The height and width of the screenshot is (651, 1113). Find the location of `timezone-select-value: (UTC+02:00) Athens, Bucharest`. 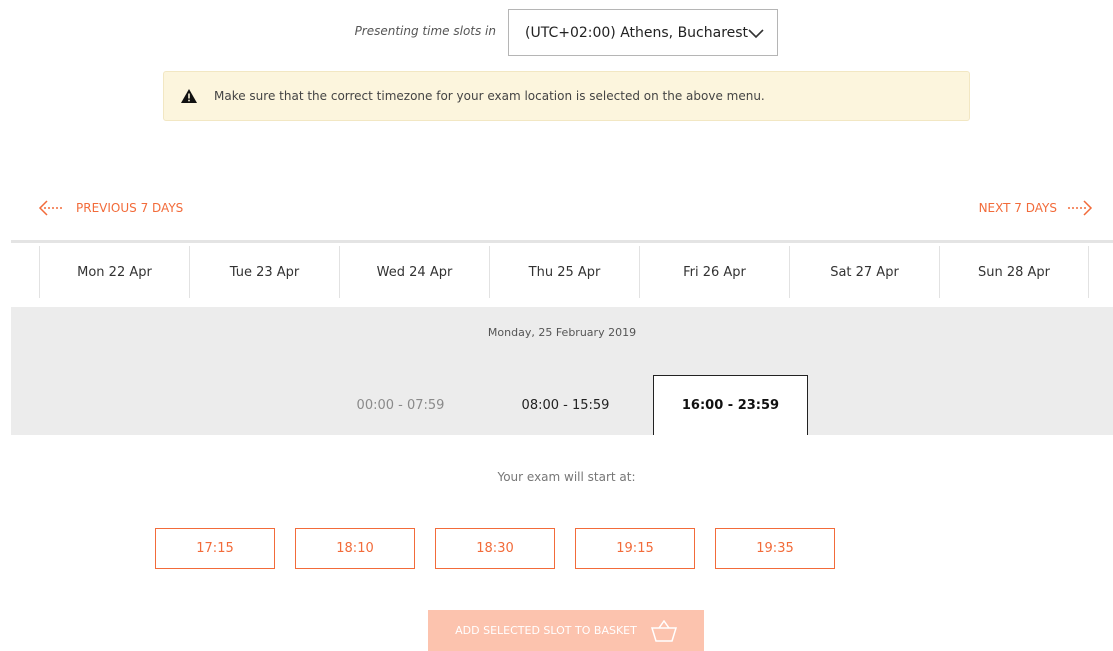

timezone-select-value: (UTC+02:00) Athens, Bucharest is located at coordinates (637, 32).